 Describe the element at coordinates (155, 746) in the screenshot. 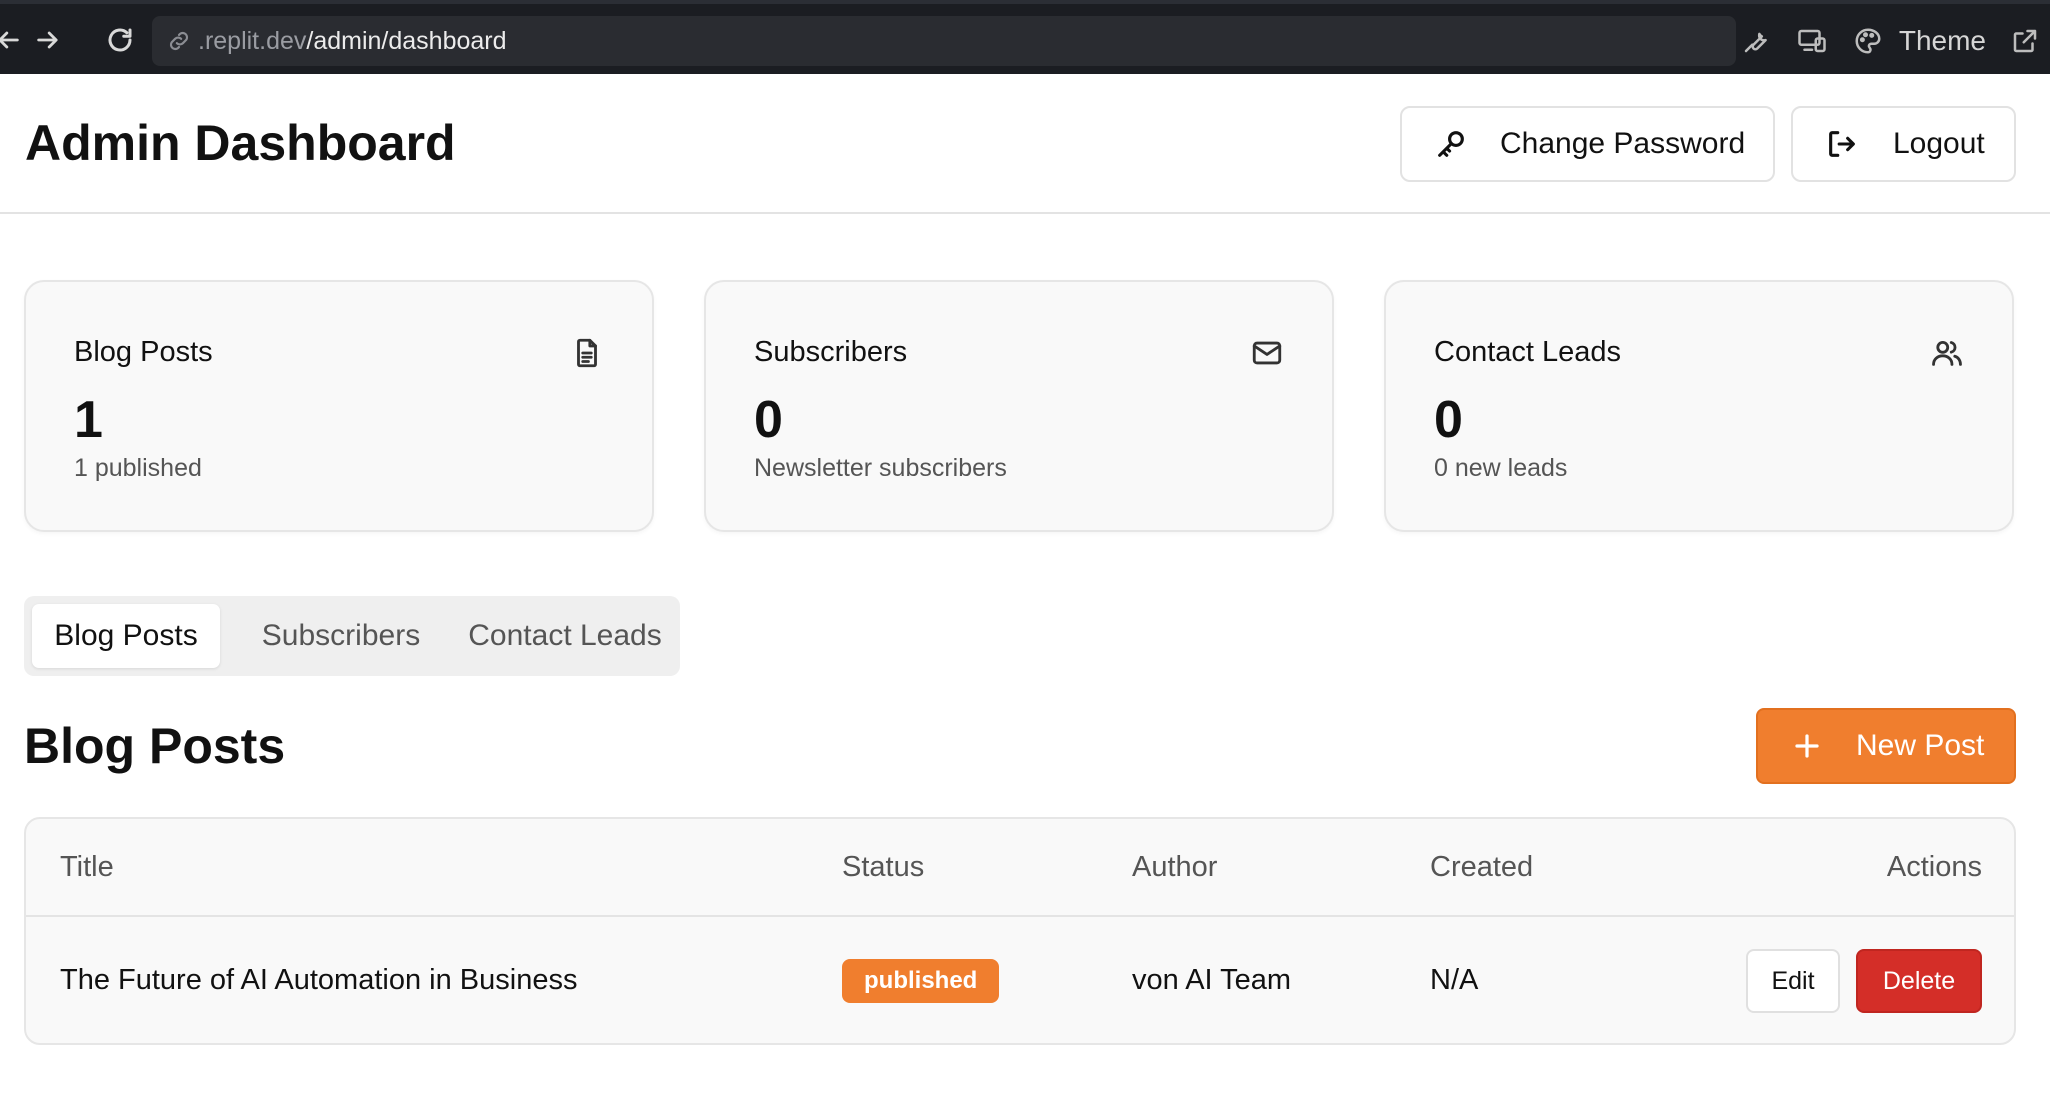

I see `section-title: Blog Posts` at that location.